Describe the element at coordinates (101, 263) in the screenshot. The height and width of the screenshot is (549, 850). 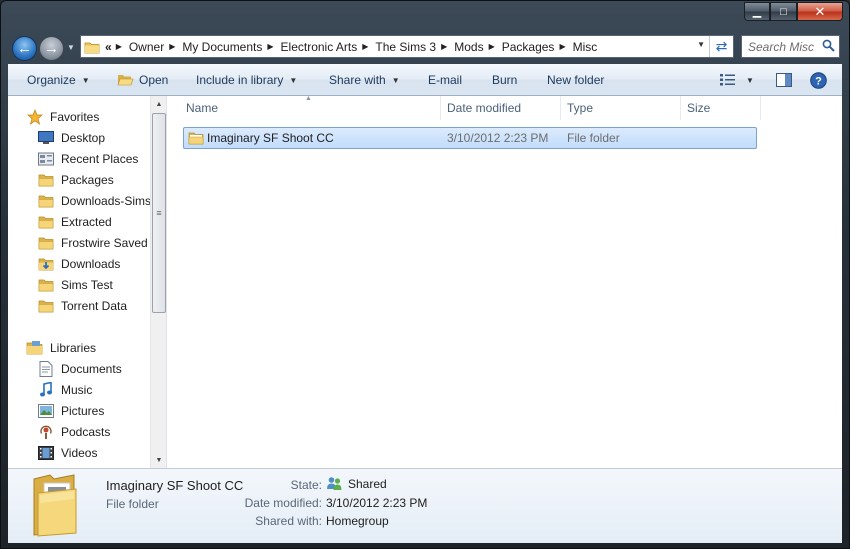
I see `sidebar-item-downloads: Downloads` at that location.